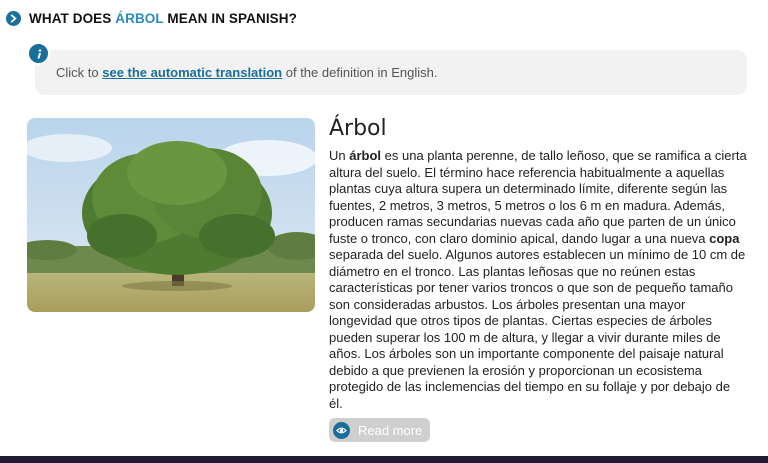 The height and width of the screenshot is (463, 768). What do you see at coordinates (192, 72) in the screenshot?
I see `automatic-translation-link: see the automatic translation` at bounding box center [192, 72].